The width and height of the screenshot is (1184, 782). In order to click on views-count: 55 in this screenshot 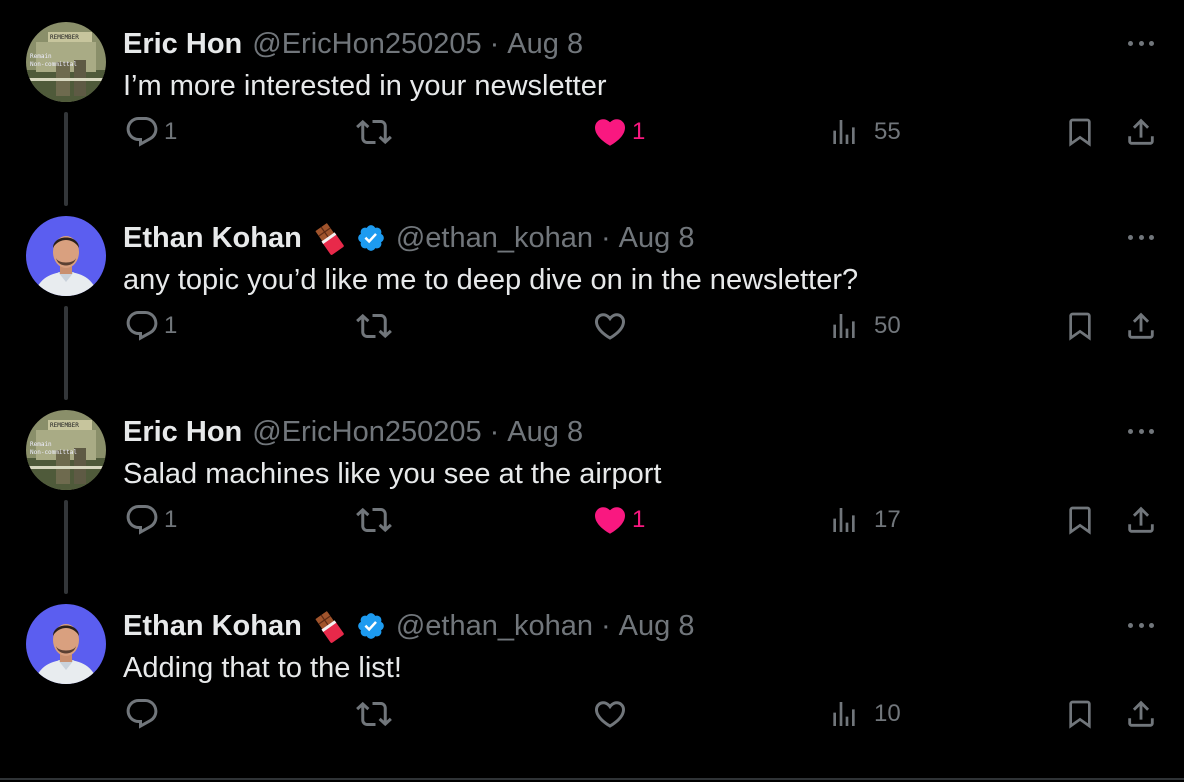, I will do `click(887, 131)`.